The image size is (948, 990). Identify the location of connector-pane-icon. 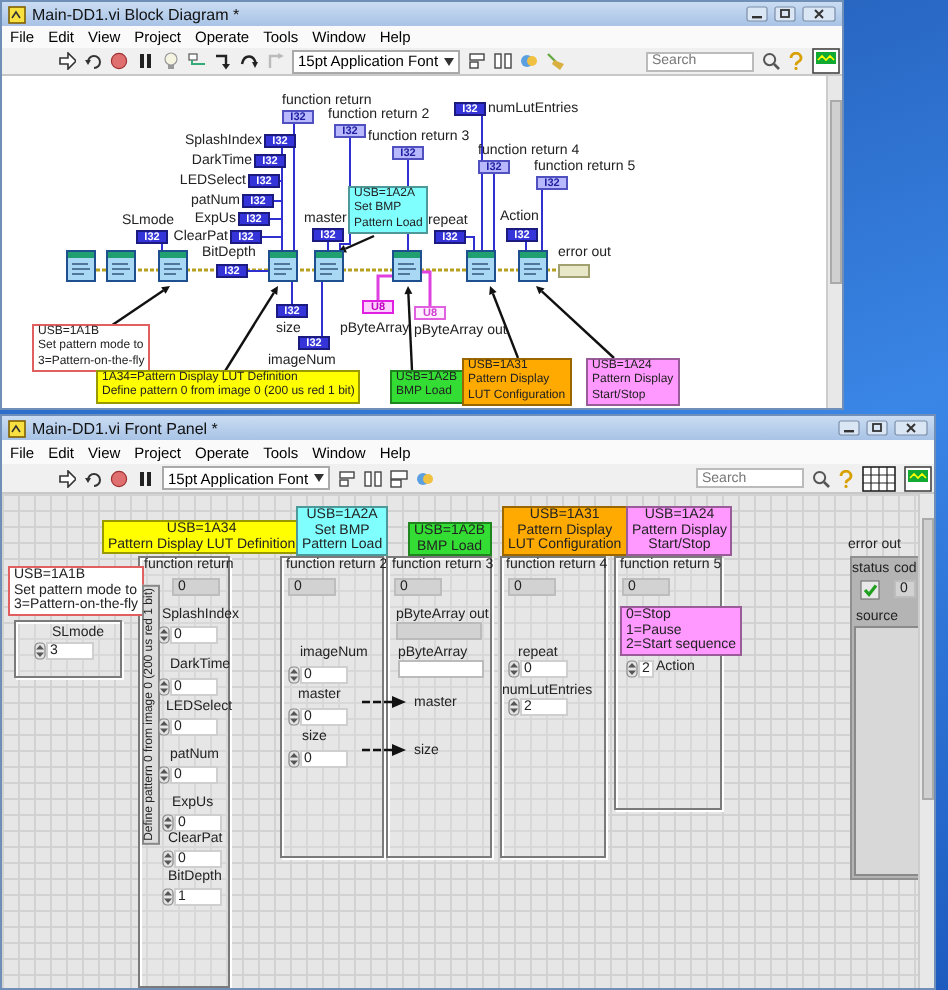
(879, 478).